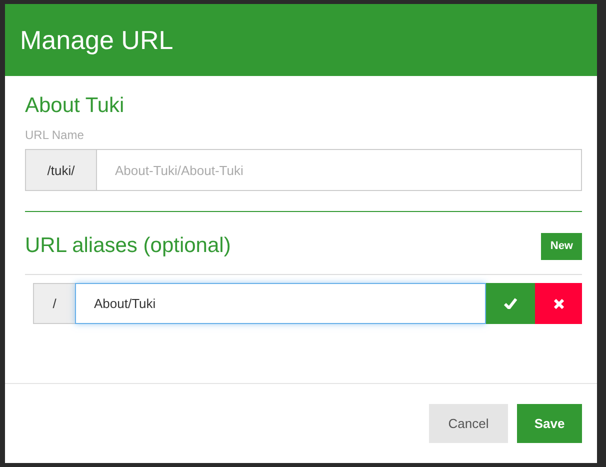  I want to click on confirm-button, so click(510, 303).